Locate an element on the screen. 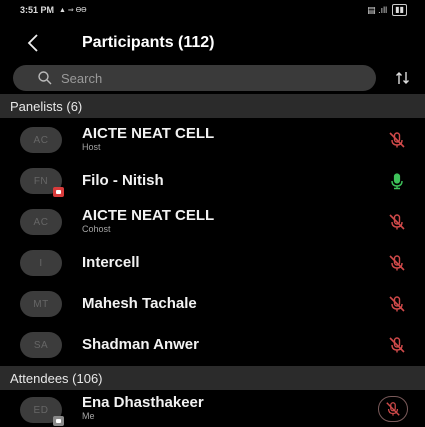 This screenshot has width=425, height=427. search-placeholder: Search is located at coordinates (82, 78).